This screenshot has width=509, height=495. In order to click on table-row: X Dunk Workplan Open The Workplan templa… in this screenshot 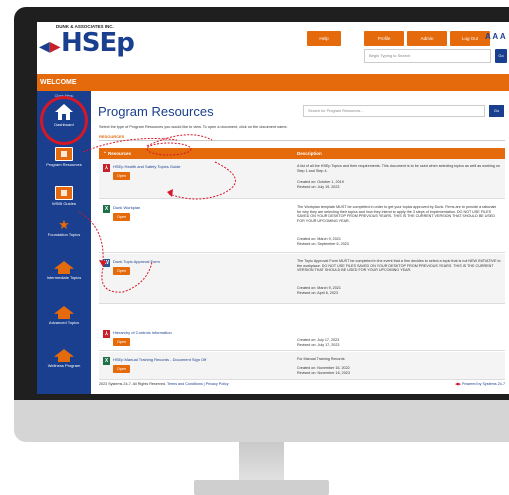, I will do `click(302, 226)`.